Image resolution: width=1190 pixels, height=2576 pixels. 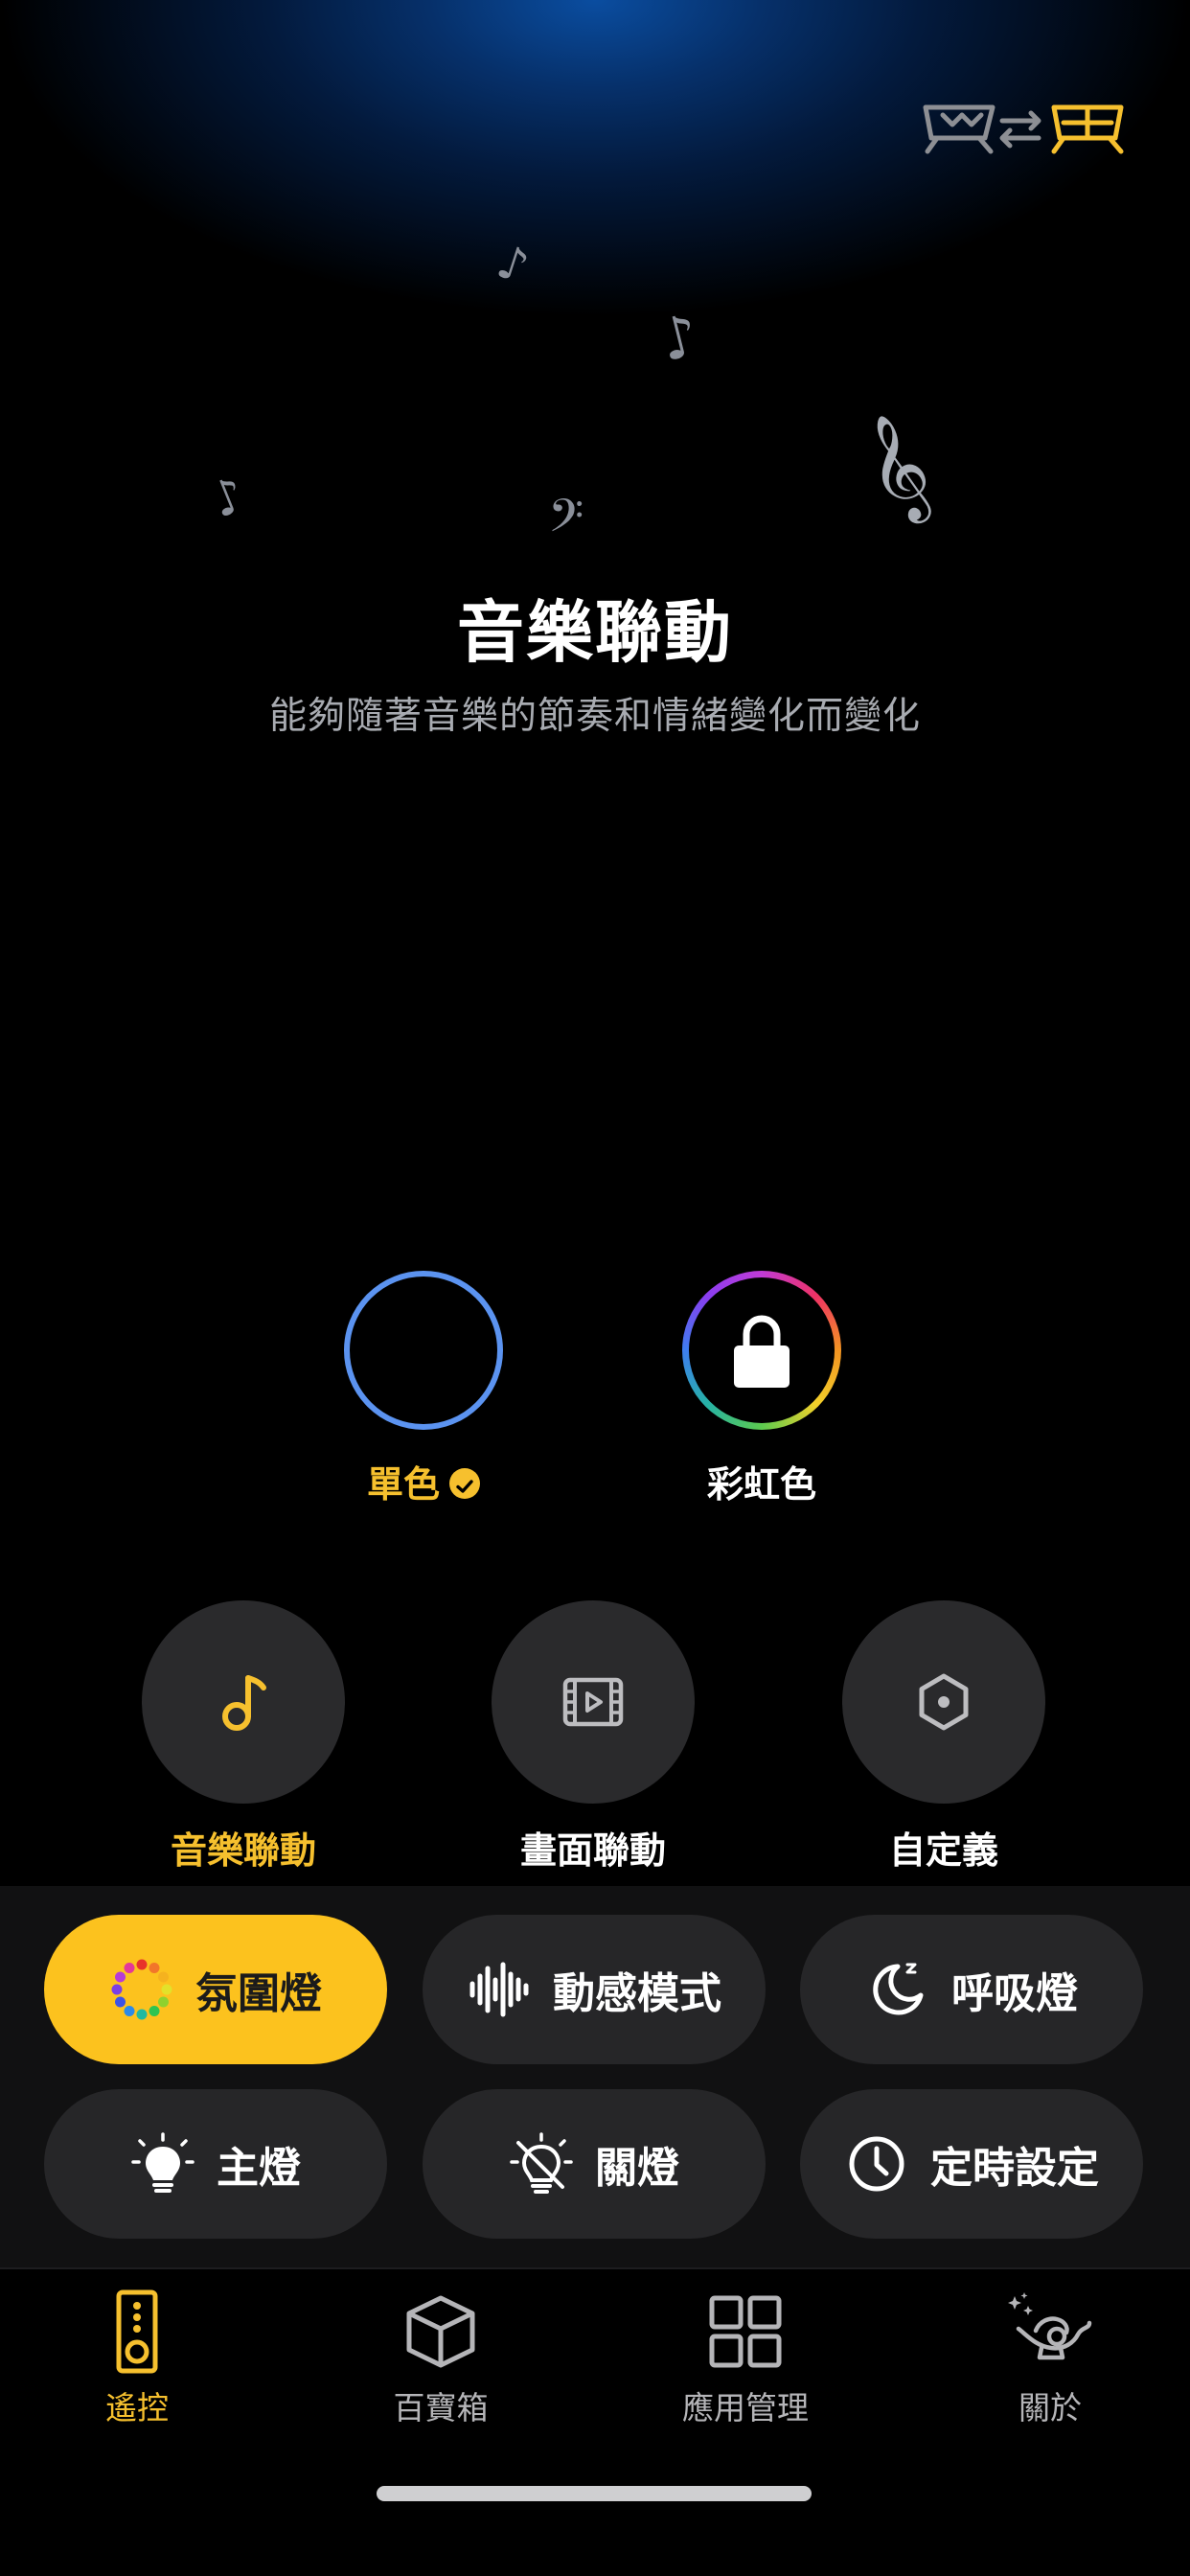 I want to click on device-switch-icon, so click(x=1027, y=128).